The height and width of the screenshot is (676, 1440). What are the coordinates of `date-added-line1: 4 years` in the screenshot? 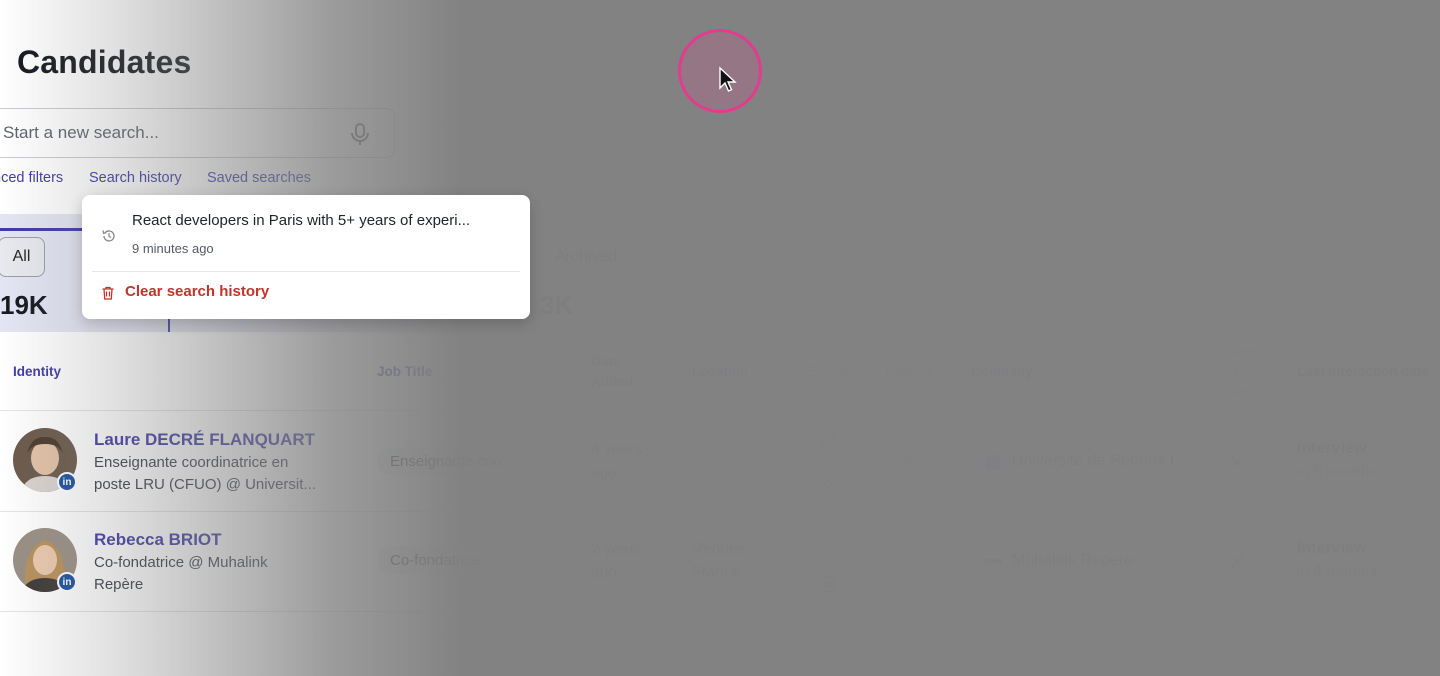 It's located at (616, 449).